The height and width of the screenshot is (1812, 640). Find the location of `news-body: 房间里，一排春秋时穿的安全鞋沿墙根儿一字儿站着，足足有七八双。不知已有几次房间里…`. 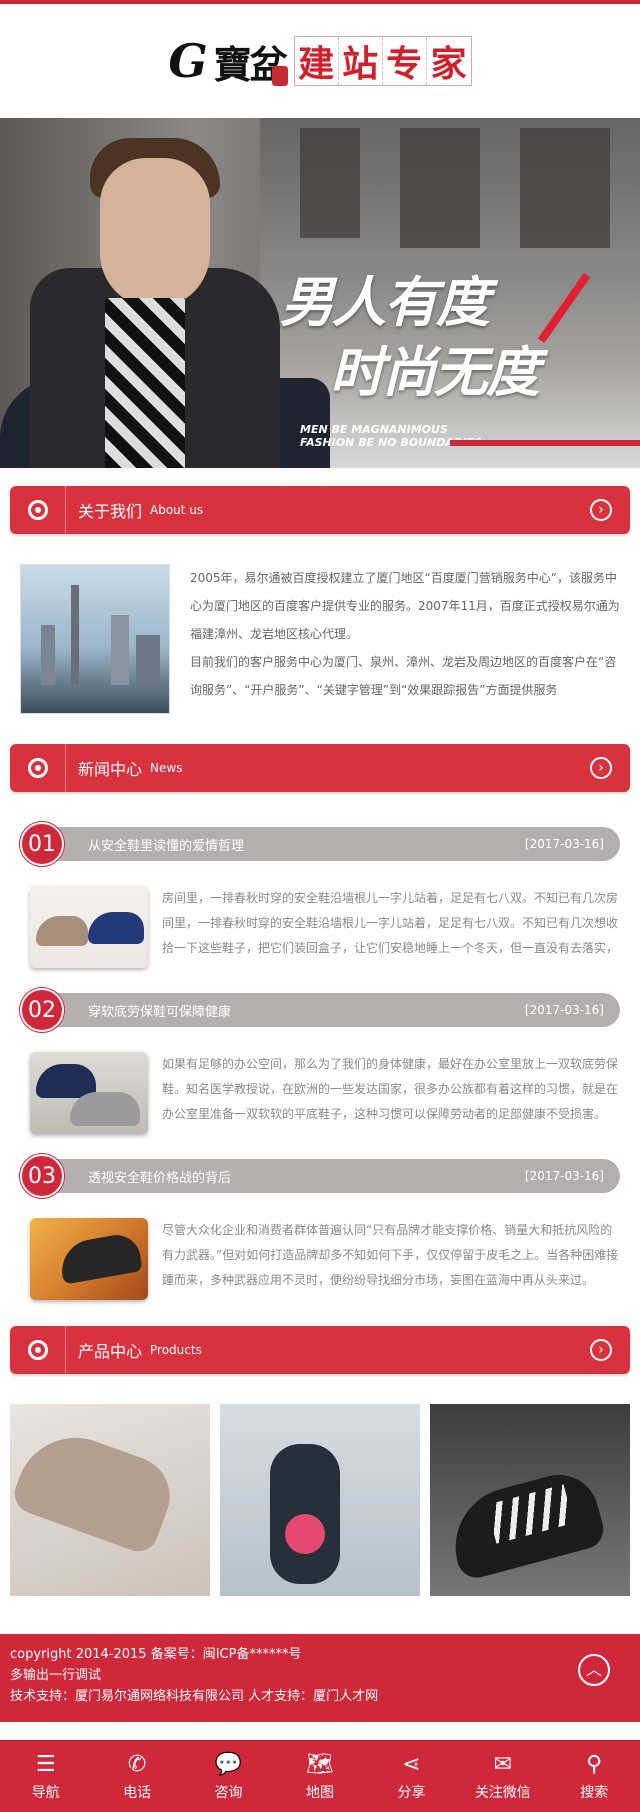

news-body: 房间里，一排春秋时穿的安全鞋沿墙根儿一字儿站着，足足有七八双。不知已有几次房间里… is located at coordinates (320, 927).